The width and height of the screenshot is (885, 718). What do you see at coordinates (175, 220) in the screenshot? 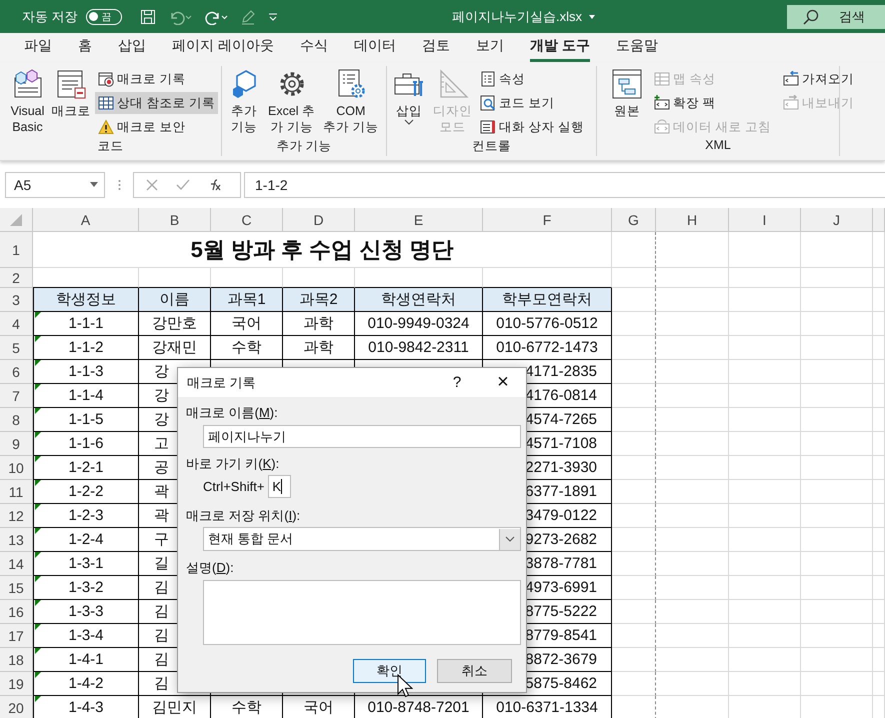
I see `column-header: B` at bounding box center [175, 220].